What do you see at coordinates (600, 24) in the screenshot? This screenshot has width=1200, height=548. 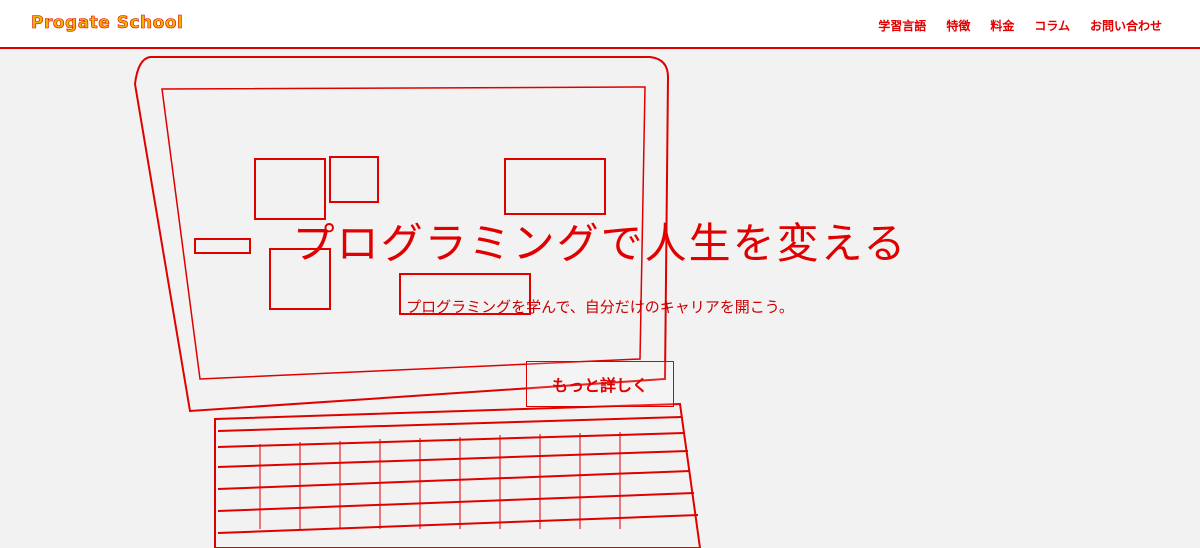 I see `site-header: Progate School 学習言語 特徴 料金 コラム お問い合わせ` at bounding box center [600, 24].